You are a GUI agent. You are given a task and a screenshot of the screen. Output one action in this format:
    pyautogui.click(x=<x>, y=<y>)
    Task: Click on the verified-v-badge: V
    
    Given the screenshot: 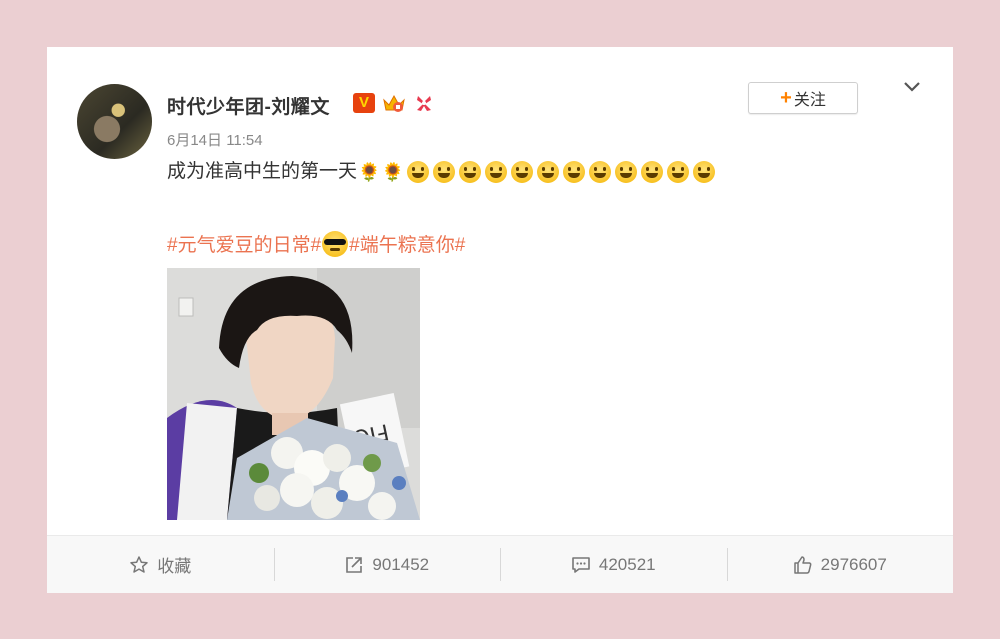 What is the action you would take?
    pyautogui.click(x=364, y=103)
    